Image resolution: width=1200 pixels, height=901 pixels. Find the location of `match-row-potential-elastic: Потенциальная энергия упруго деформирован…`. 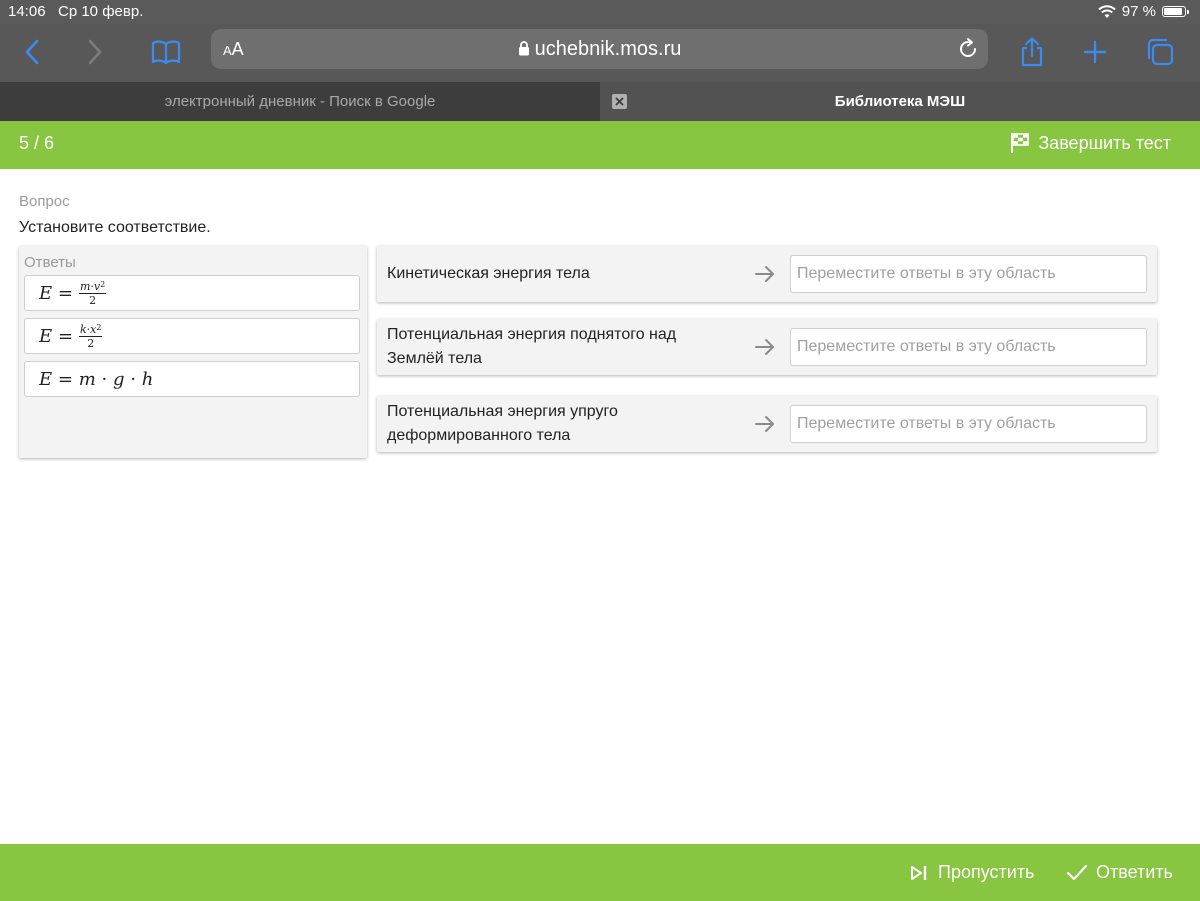

match-row-potential-elastic: Потенциальная энергия упруго деформирован… is located at coordinates (767, 424).